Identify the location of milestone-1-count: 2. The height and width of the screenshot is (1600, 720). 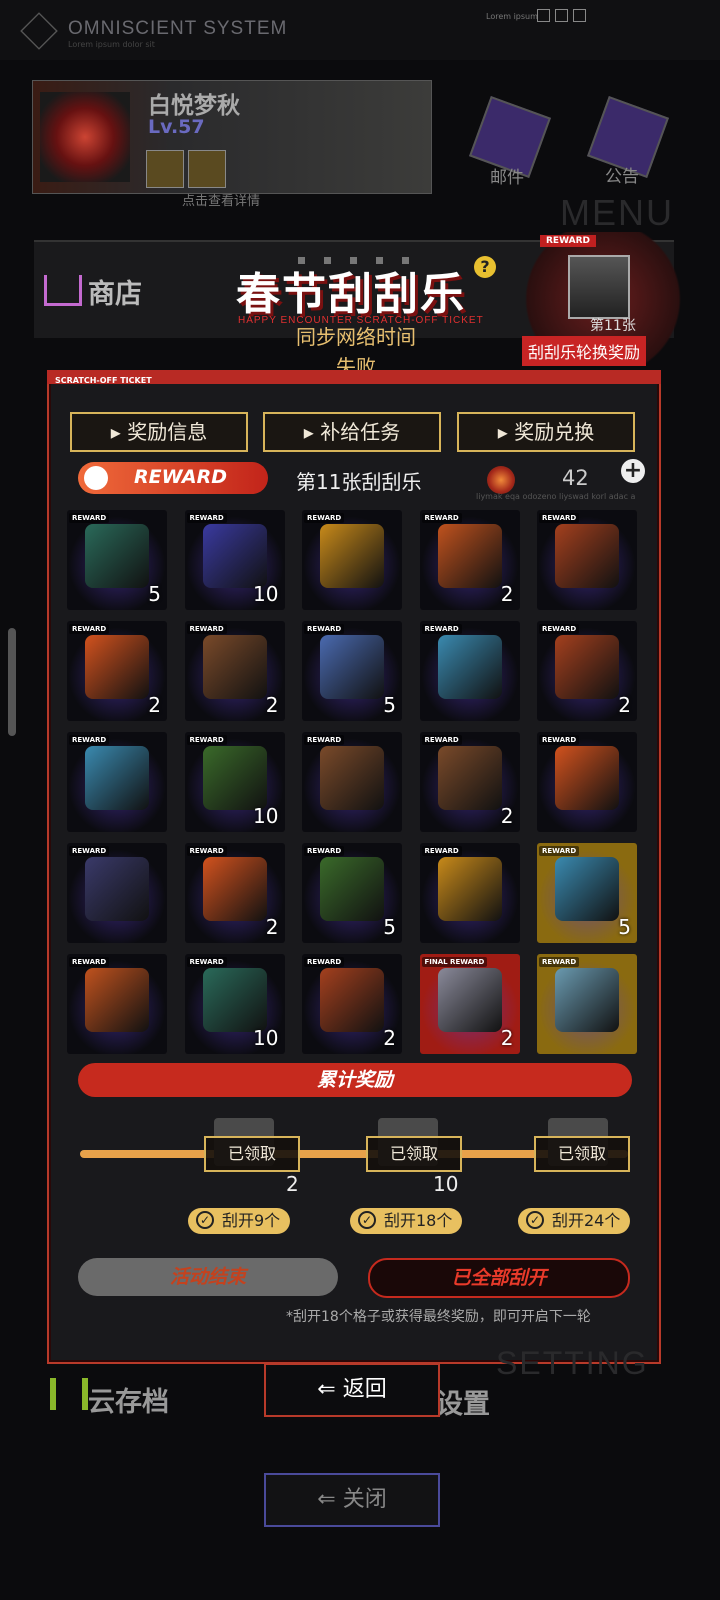
(292, 1184).